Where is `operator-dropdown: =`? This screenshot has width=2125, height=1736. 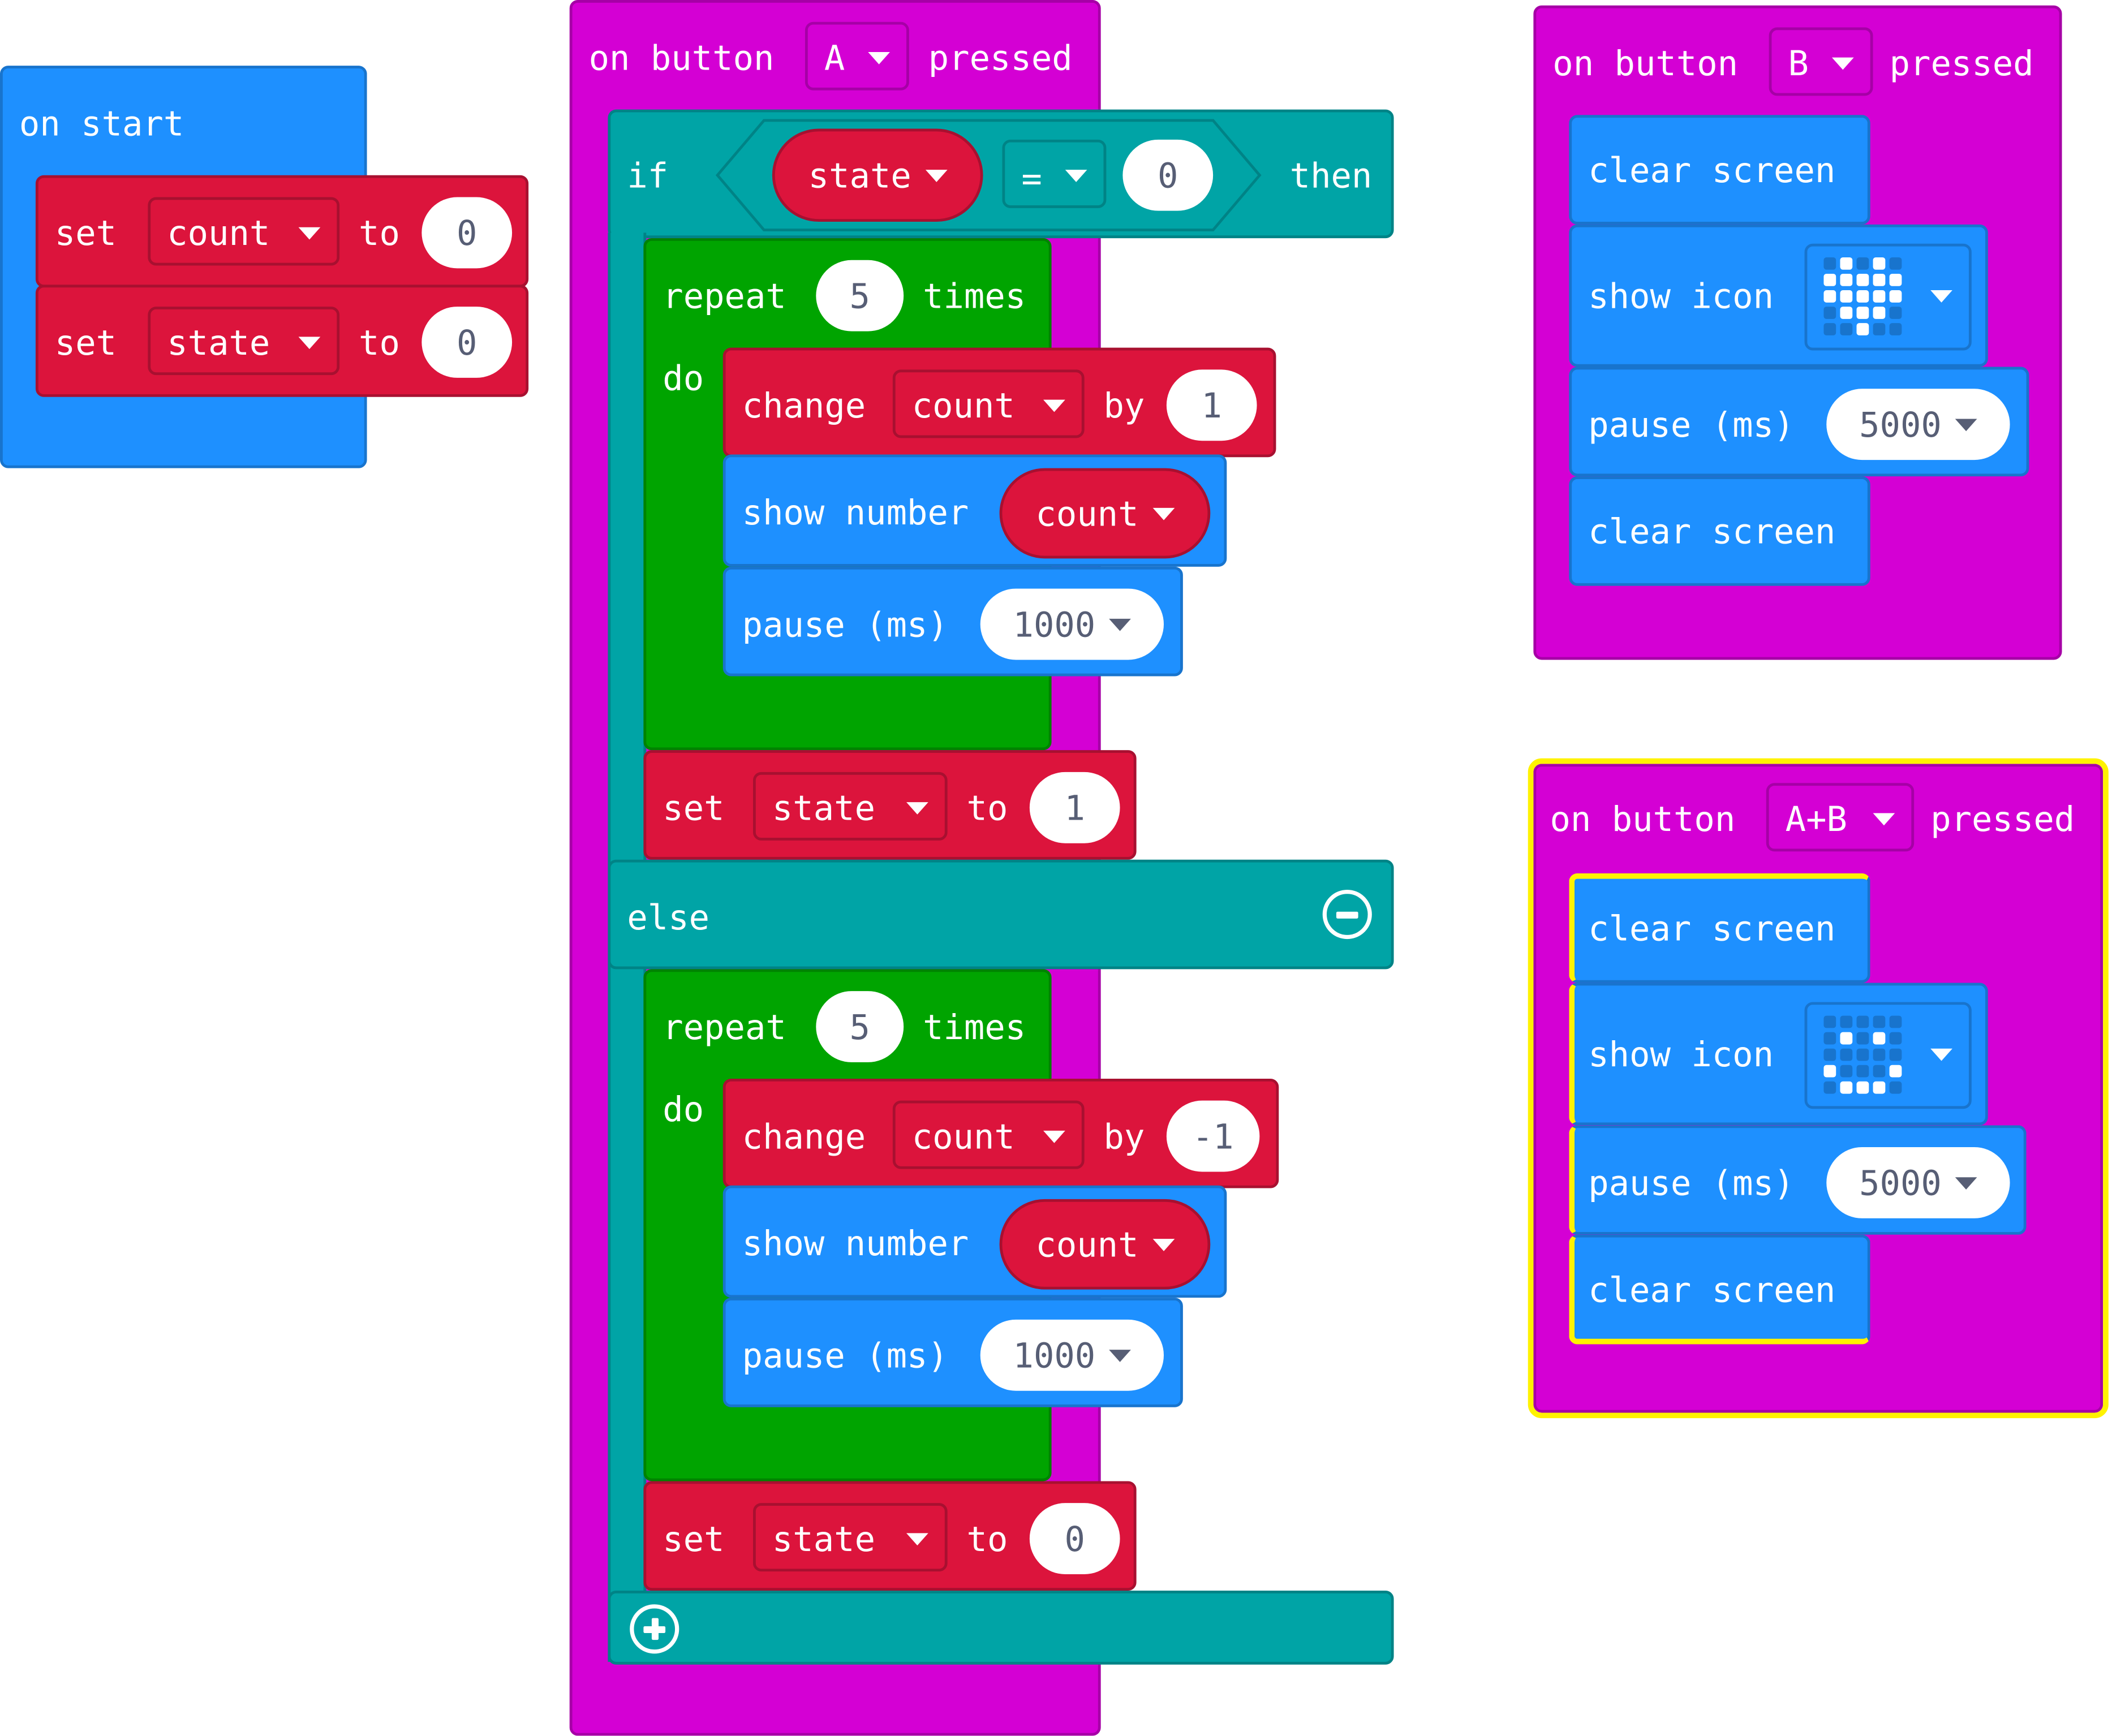
operator-dropdown: = is located at coordinates (1054, 173).